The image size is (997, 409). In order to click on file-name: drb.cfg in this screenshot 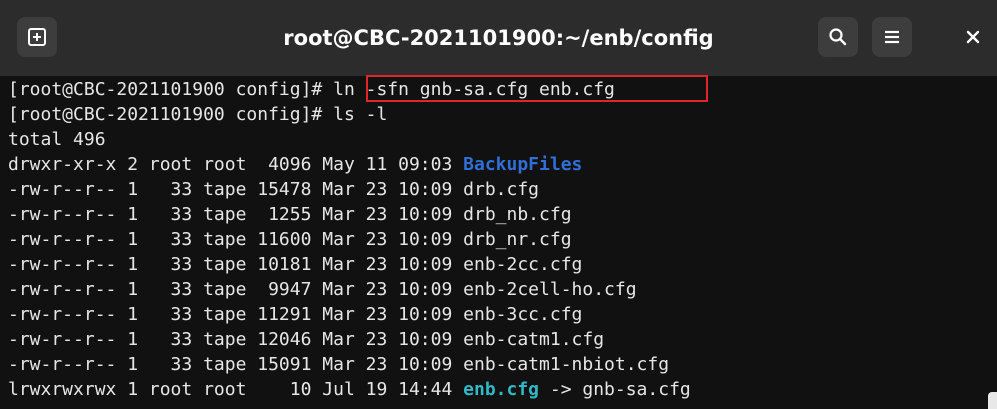, I will do `click(501, 189)`.